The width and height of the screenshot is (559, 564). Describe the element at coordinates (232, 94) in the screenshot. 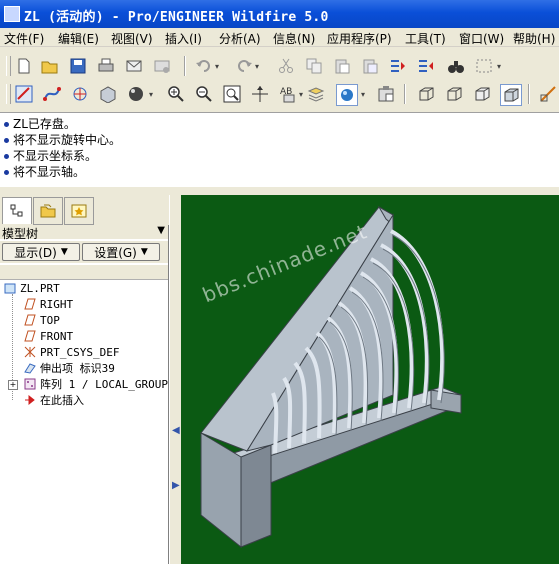

I see `refit-icon` at that location.